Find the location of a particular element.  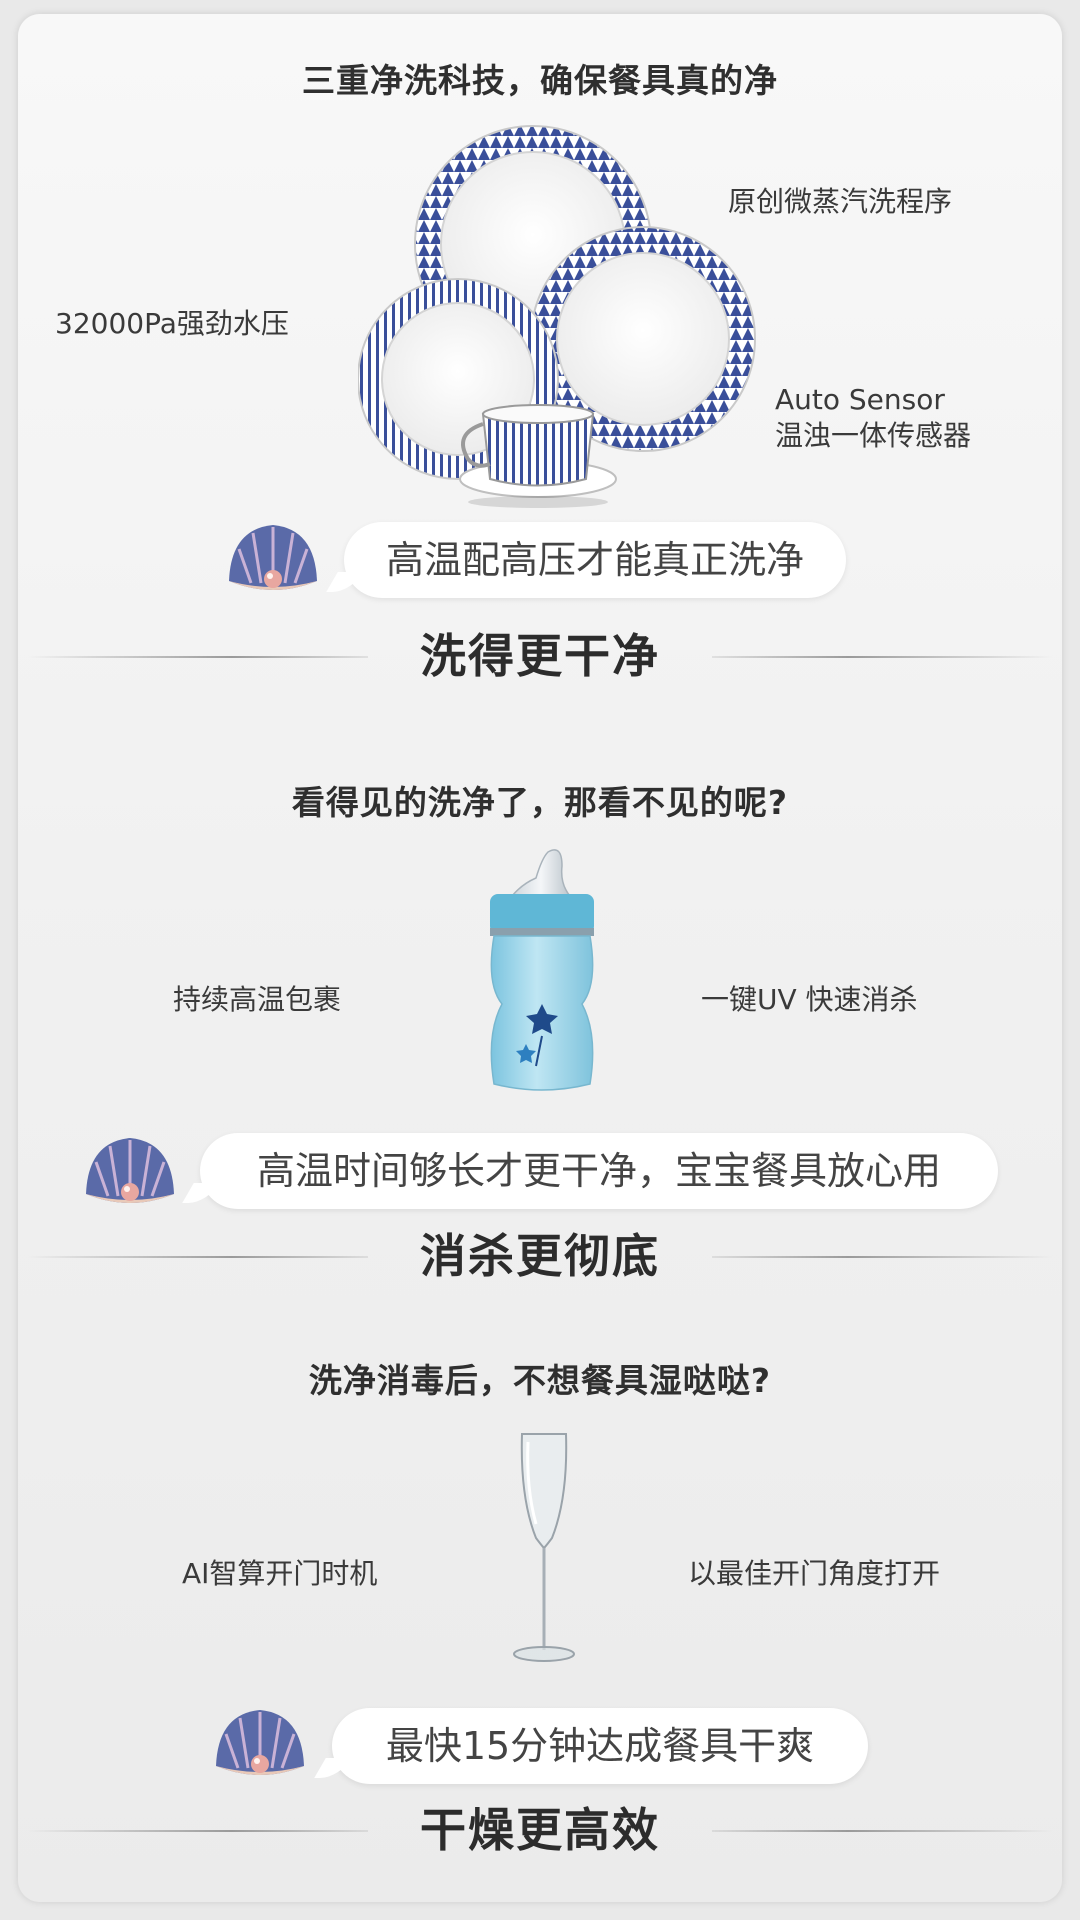

dinnerware-plates-image is located at coordinates (557, 316).